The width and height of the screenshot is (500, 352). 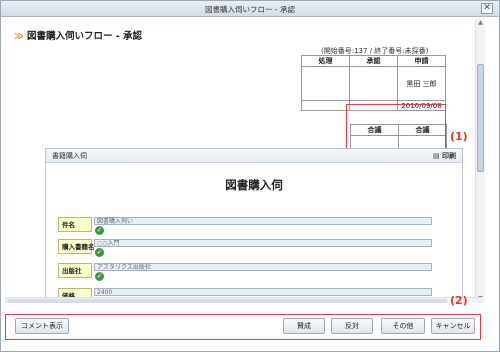 What do you see at coordinates (487, 8) in the screenshot?
I see `close-icon: ✕` at bounding box center [487, 8].